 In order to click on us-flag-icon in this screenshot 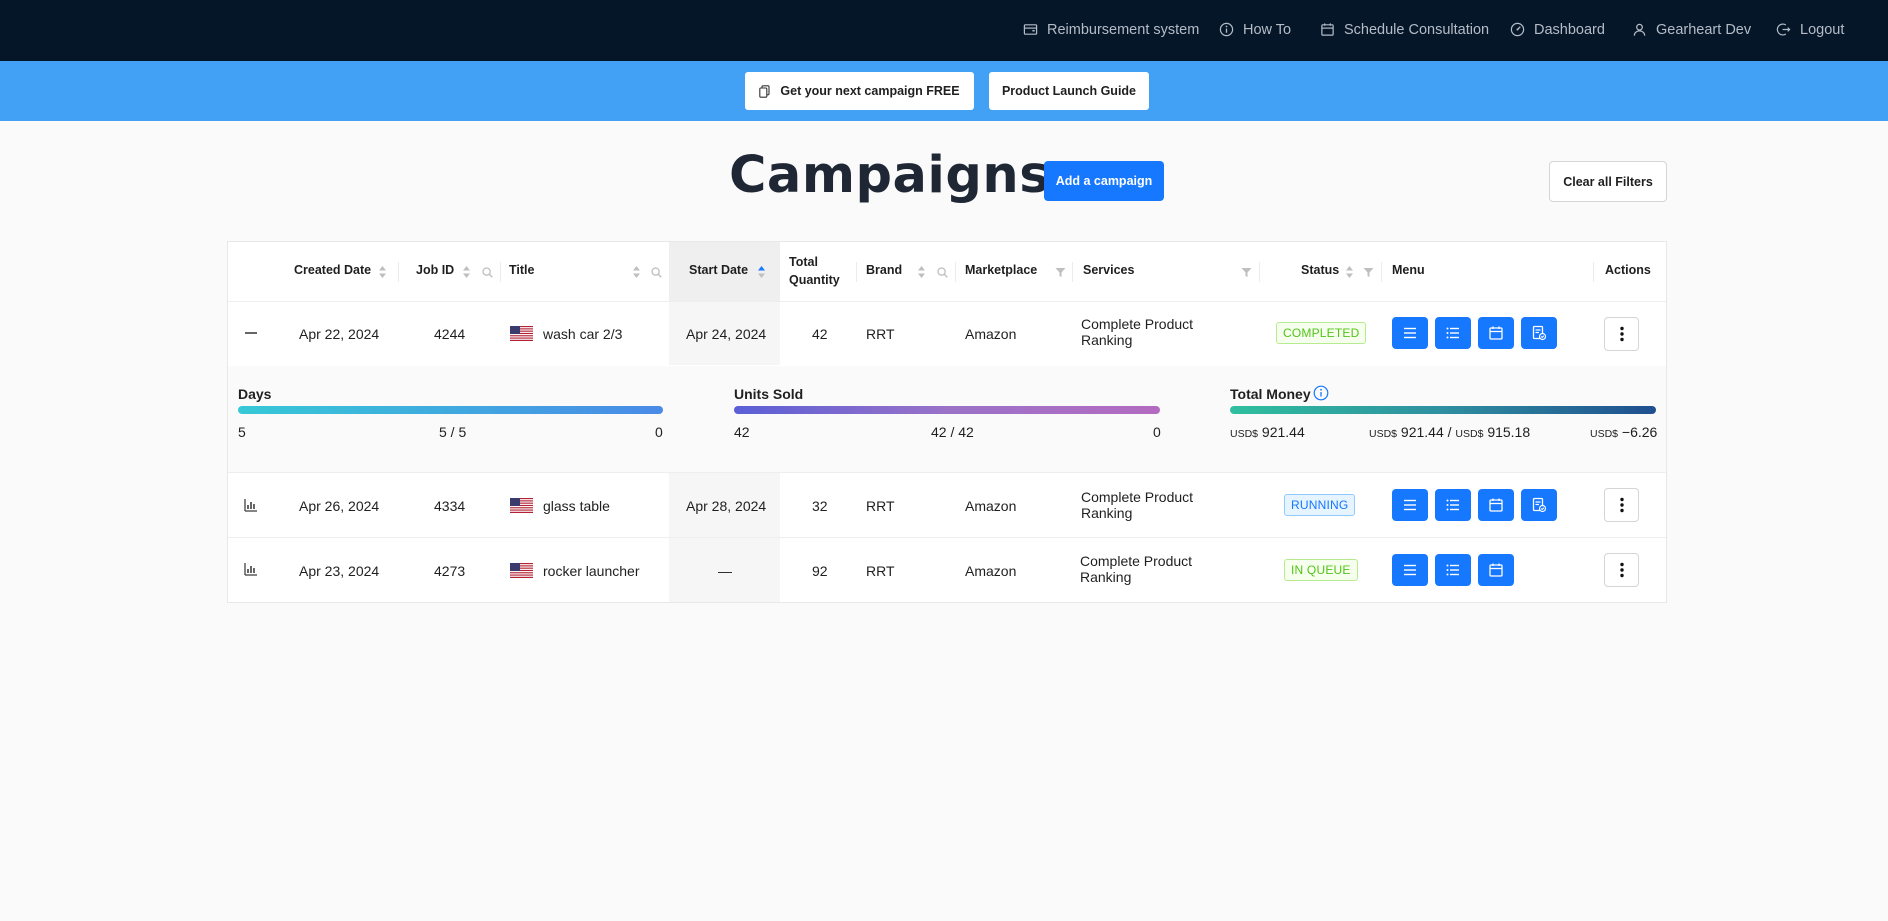, I will do `click(521, 570)`.